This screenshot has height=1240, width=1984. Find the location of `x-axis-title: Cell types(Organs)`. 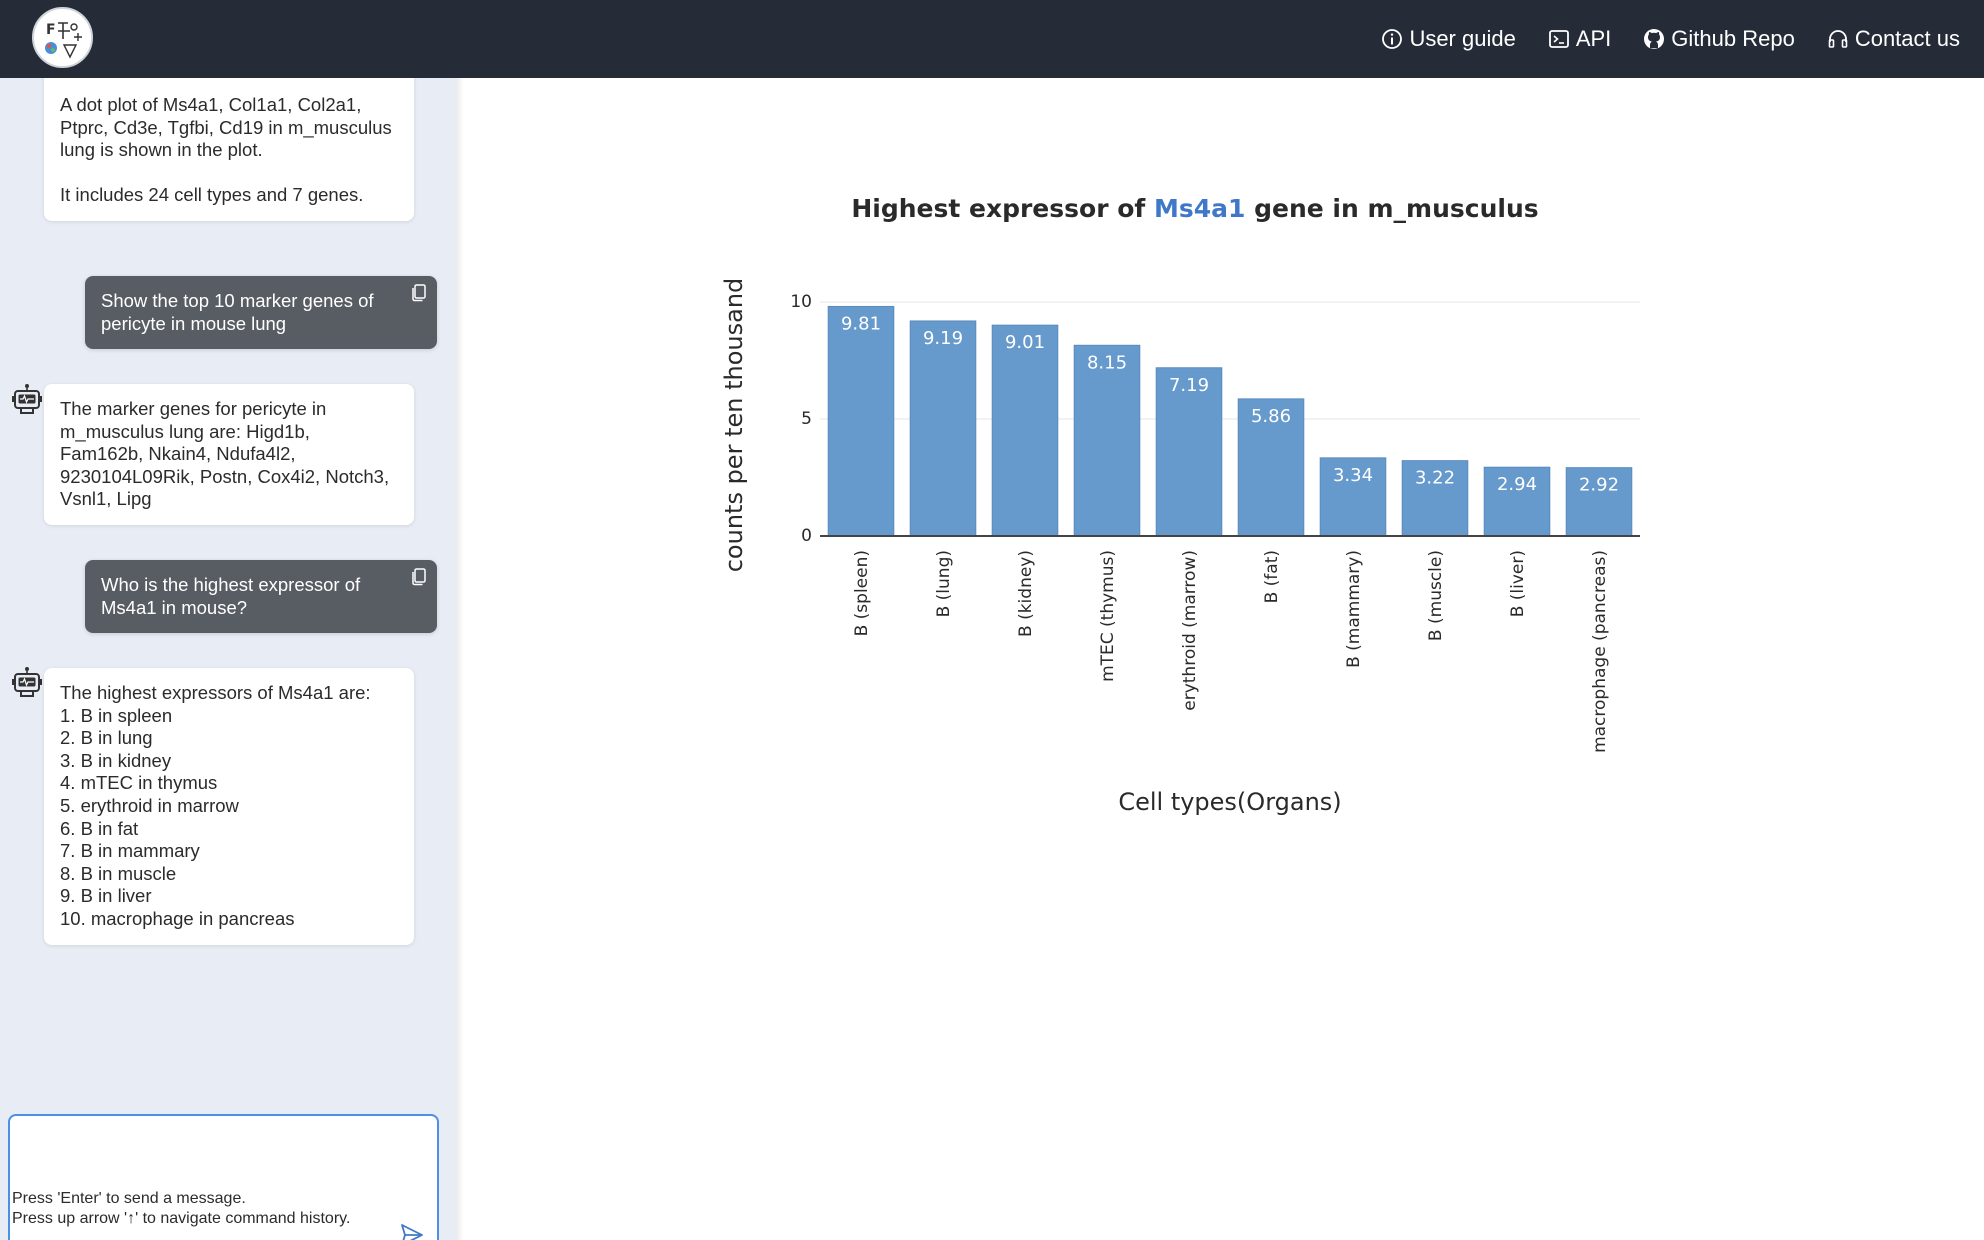

x-axis-title: Cell types(Organs) is located at coordinates (1229, 802).